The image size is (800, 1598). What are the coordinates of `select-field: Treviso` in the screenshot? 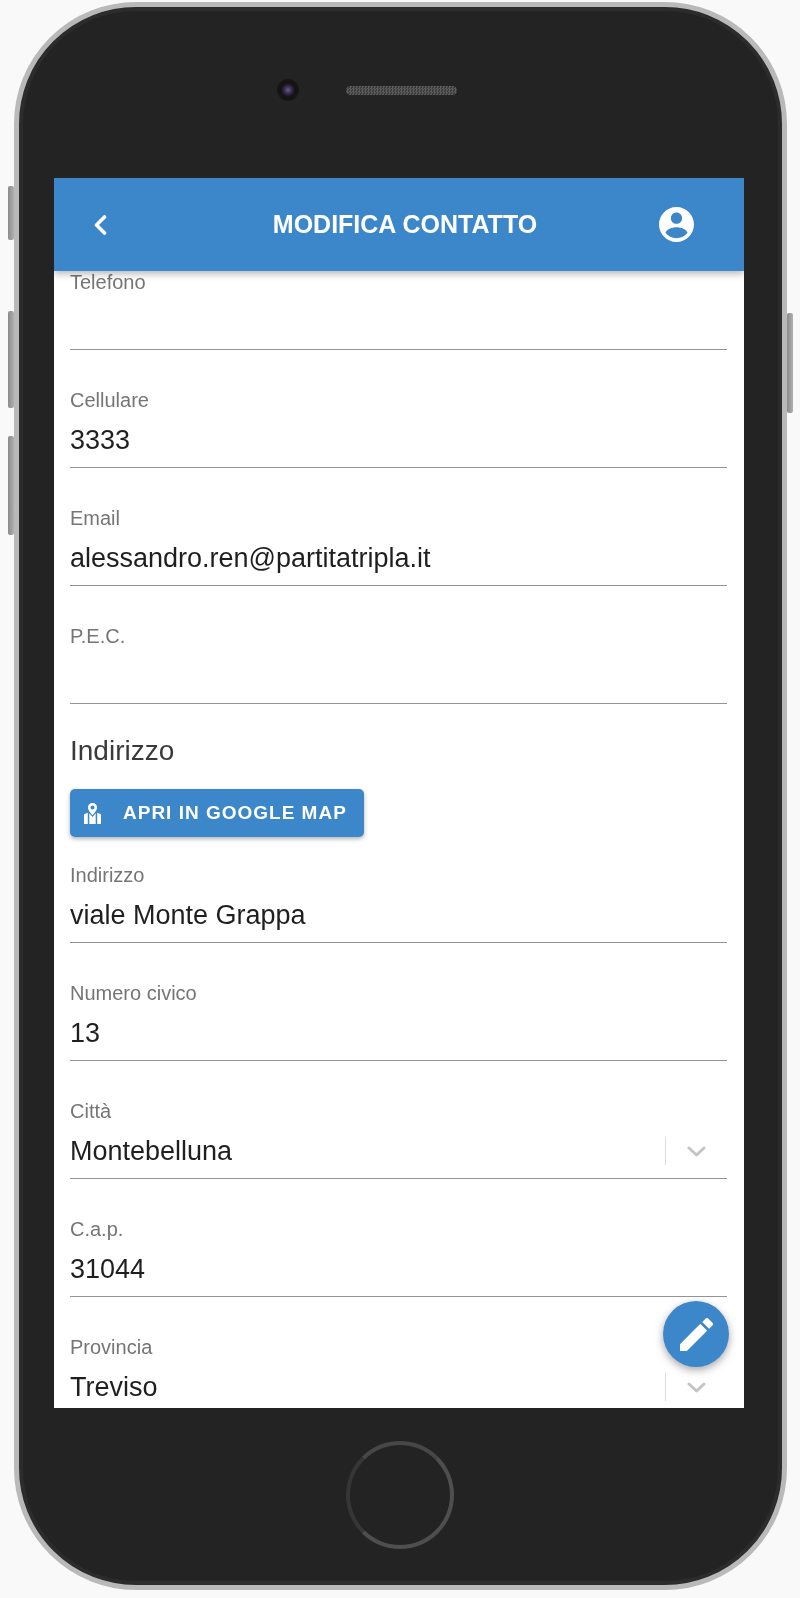 It's located at (398, 1389).